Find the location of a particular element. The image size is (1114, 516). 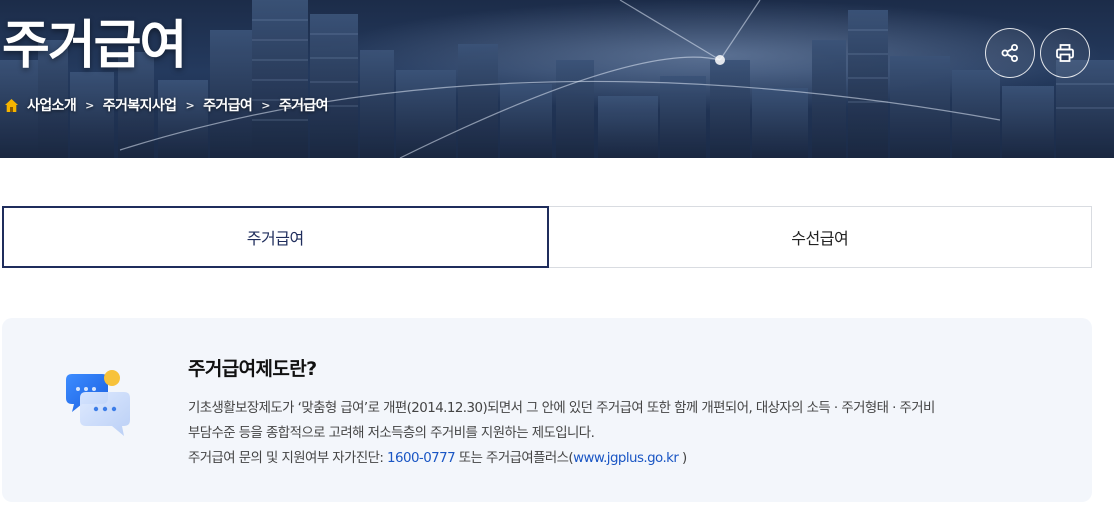

share-button is located at coordinates (1010, 53).